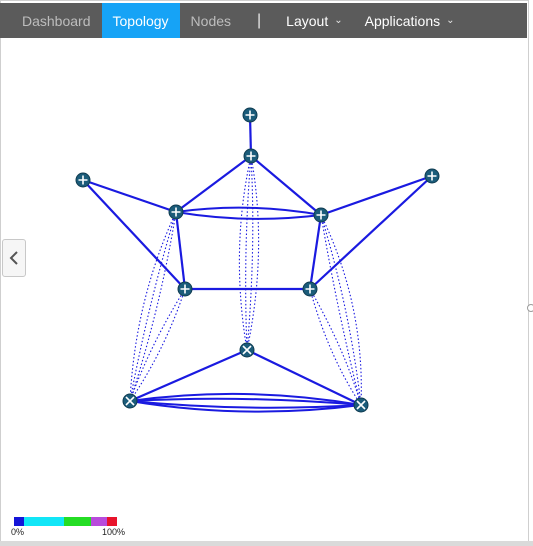 The height and width of the screenshot is (546, 533). What do you see at coordinates (185, 289) in the screenshot?
I see `node-mid-left-icon` at bounding box center [185, 289].